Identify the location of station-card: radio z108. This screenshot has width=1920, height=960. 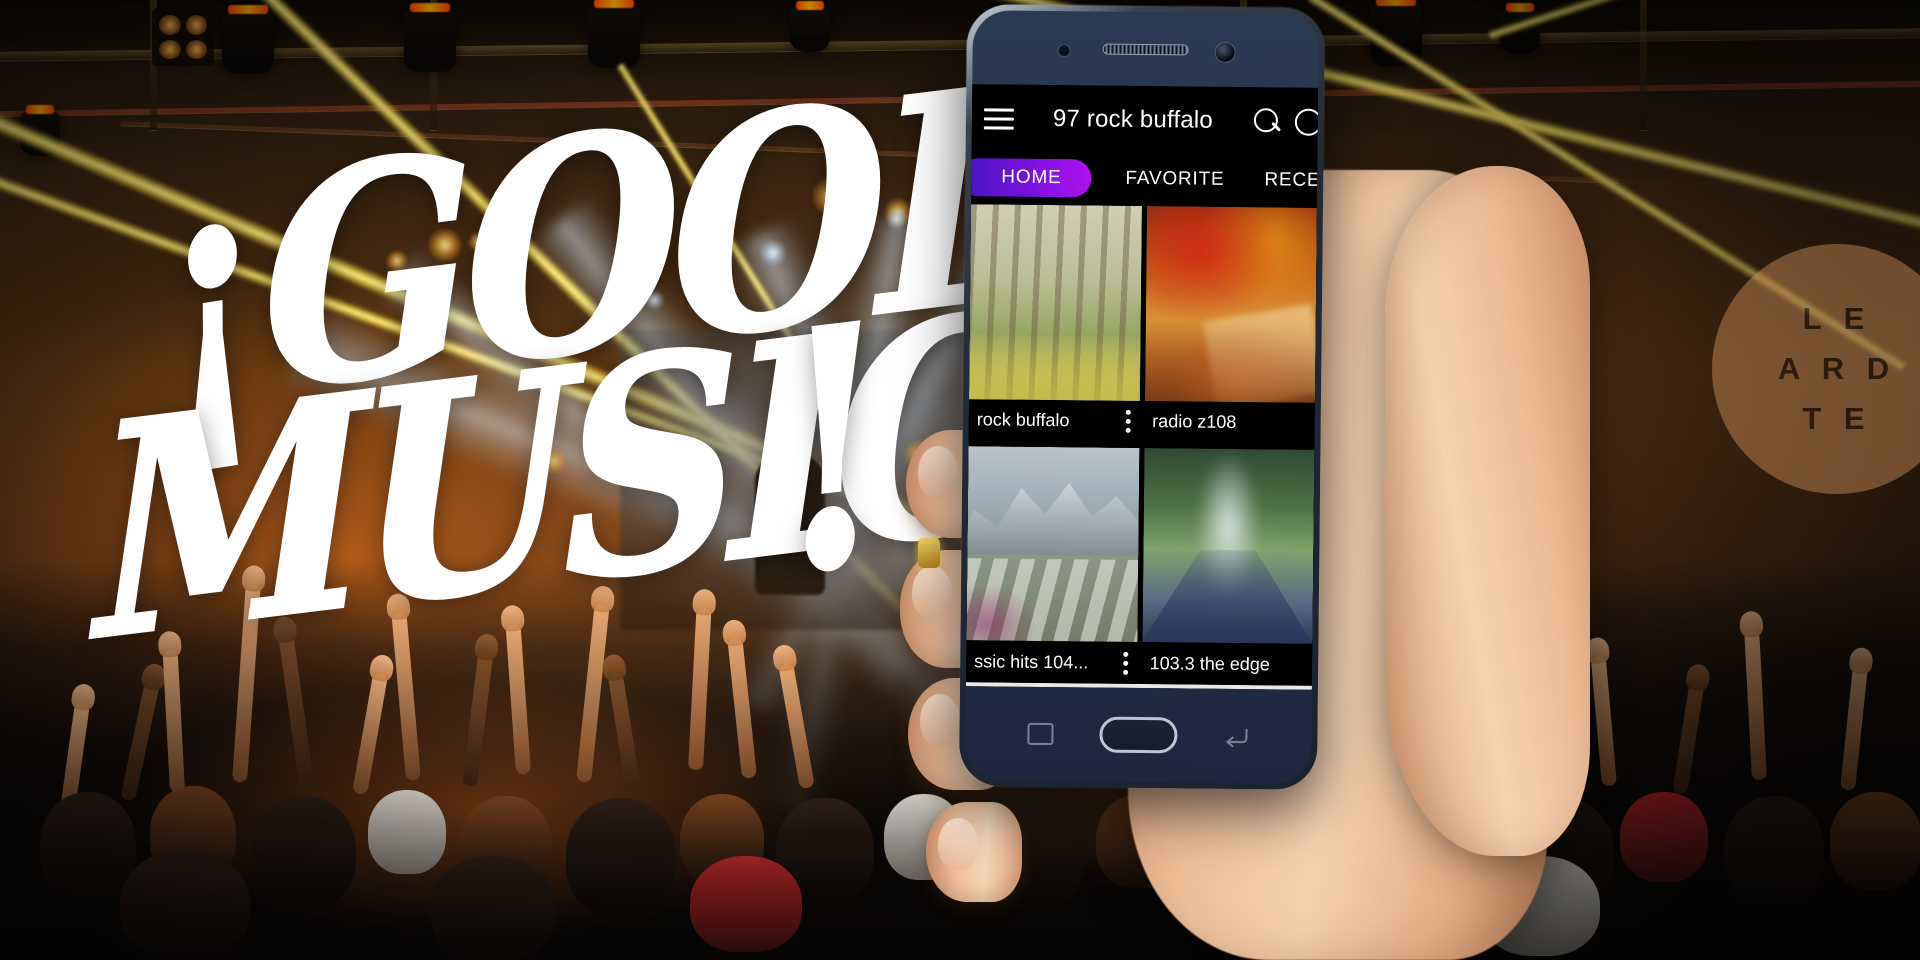
(1230, 325).